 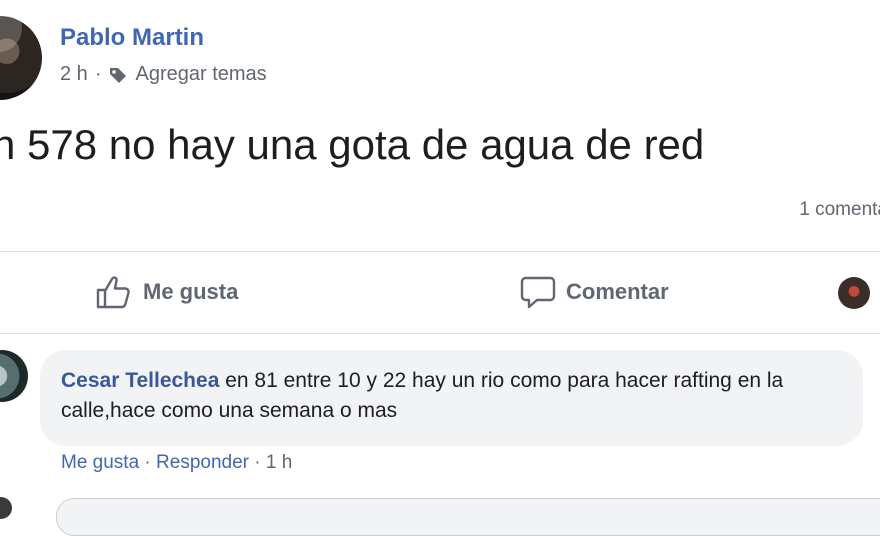 What do you see at coordinates (854, 293) in the screenshot?
I see `viewer-avatar` at bounding box center [854, 293].